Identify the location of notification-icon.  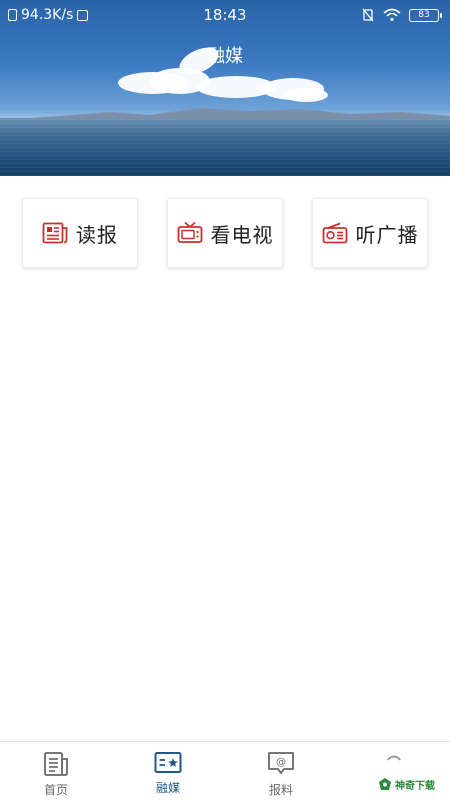
(83, 15).